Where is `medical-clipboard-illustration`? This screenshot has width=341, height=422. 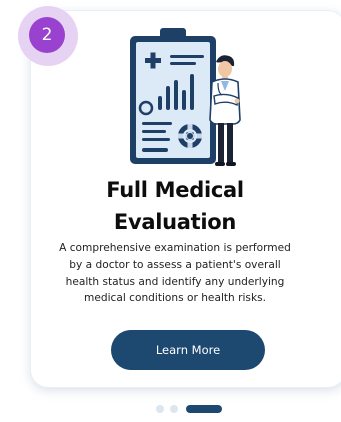
medical-clipboard-illustration is located at coordinates (185, 97).